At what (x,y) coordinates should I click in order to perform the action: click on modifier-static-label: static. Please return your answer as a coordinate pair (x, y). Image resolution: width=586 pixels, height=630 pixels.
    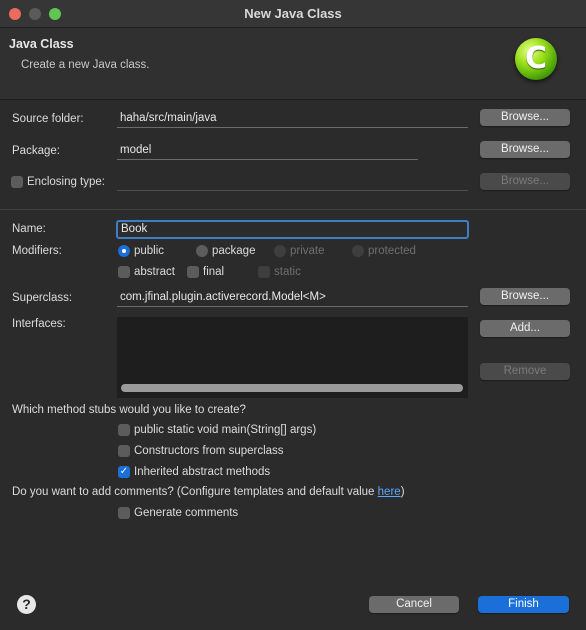
    Looking at the image, I should click on (287, 272).